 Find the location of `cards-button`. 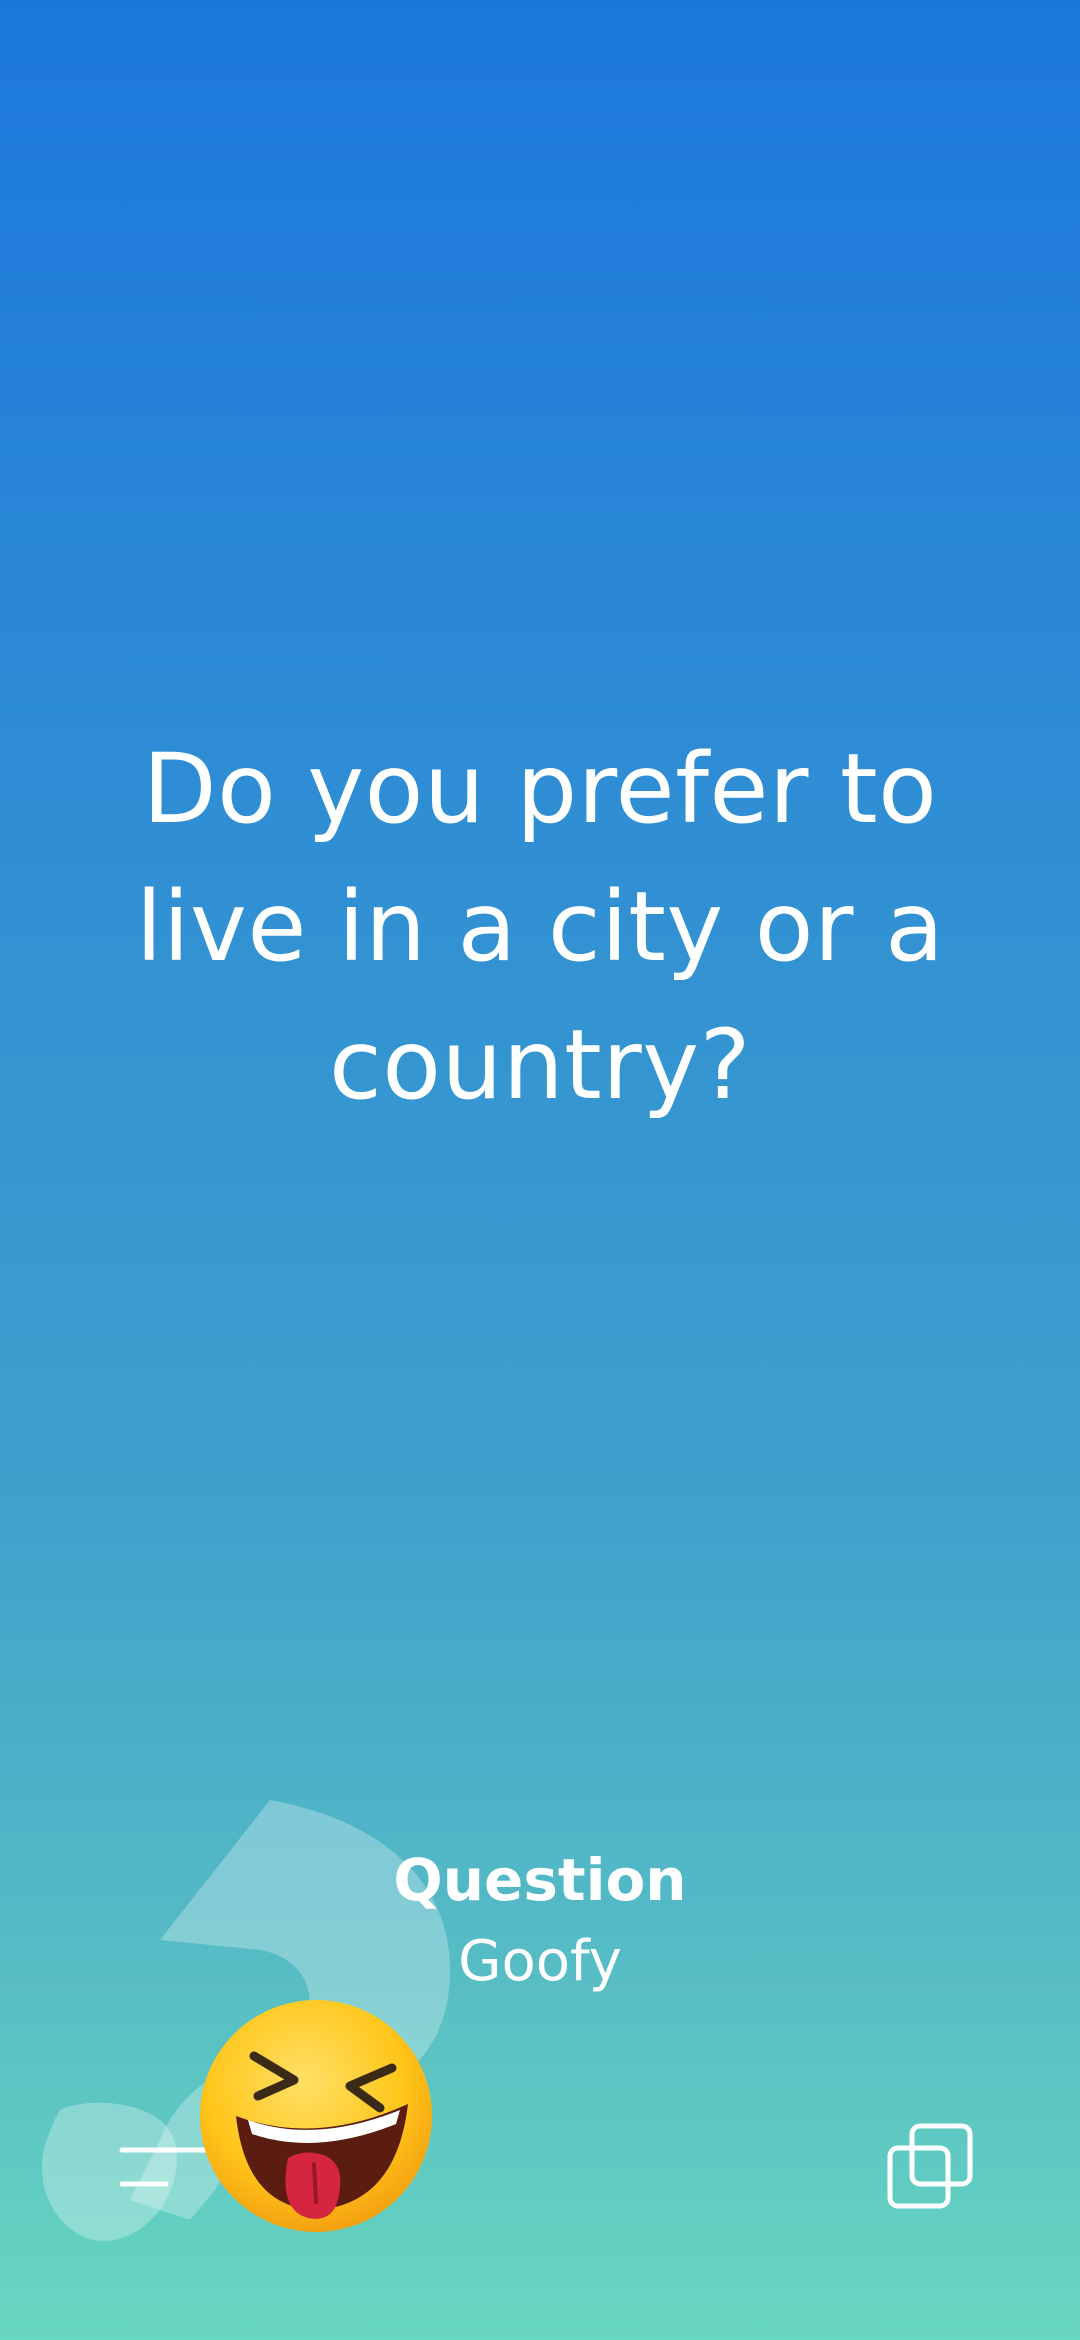

cards-button is located at coordinates (930, 2166).